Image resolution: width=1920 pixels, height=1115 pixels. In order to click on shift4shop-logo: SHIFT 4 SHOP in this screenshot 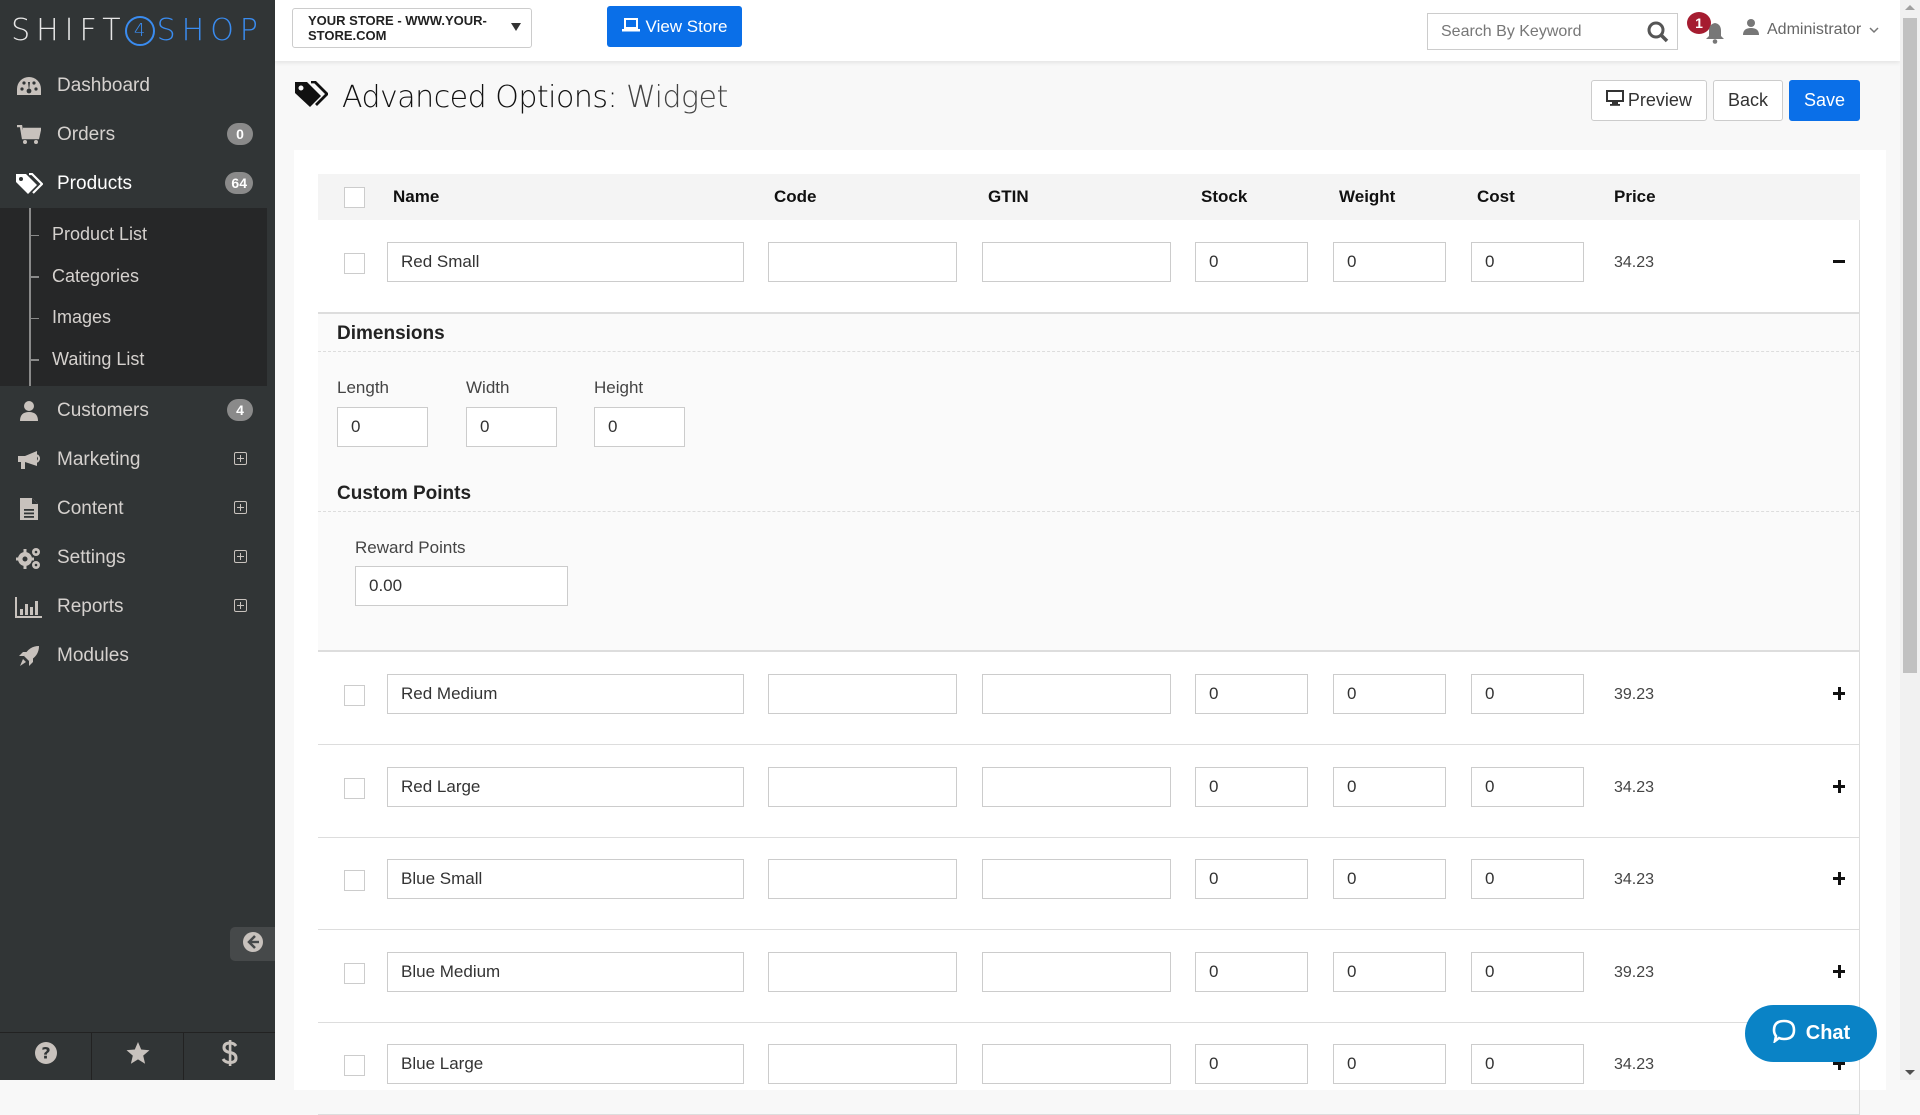, I will do `click(137, 30)`.